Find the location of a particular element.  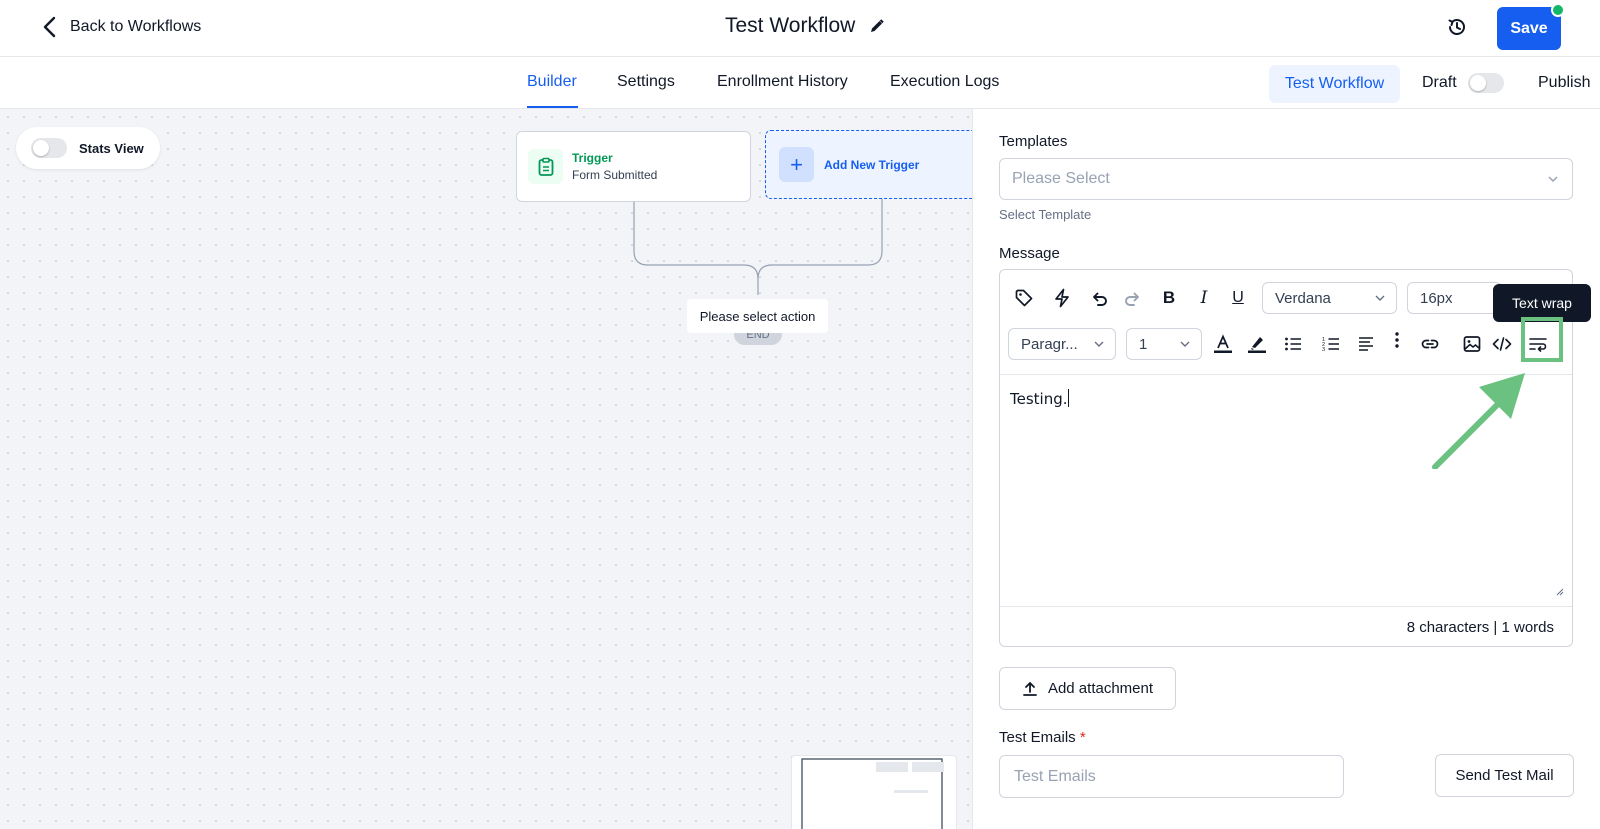

trigger-title: Trigger is located at coordinates (592, 158).